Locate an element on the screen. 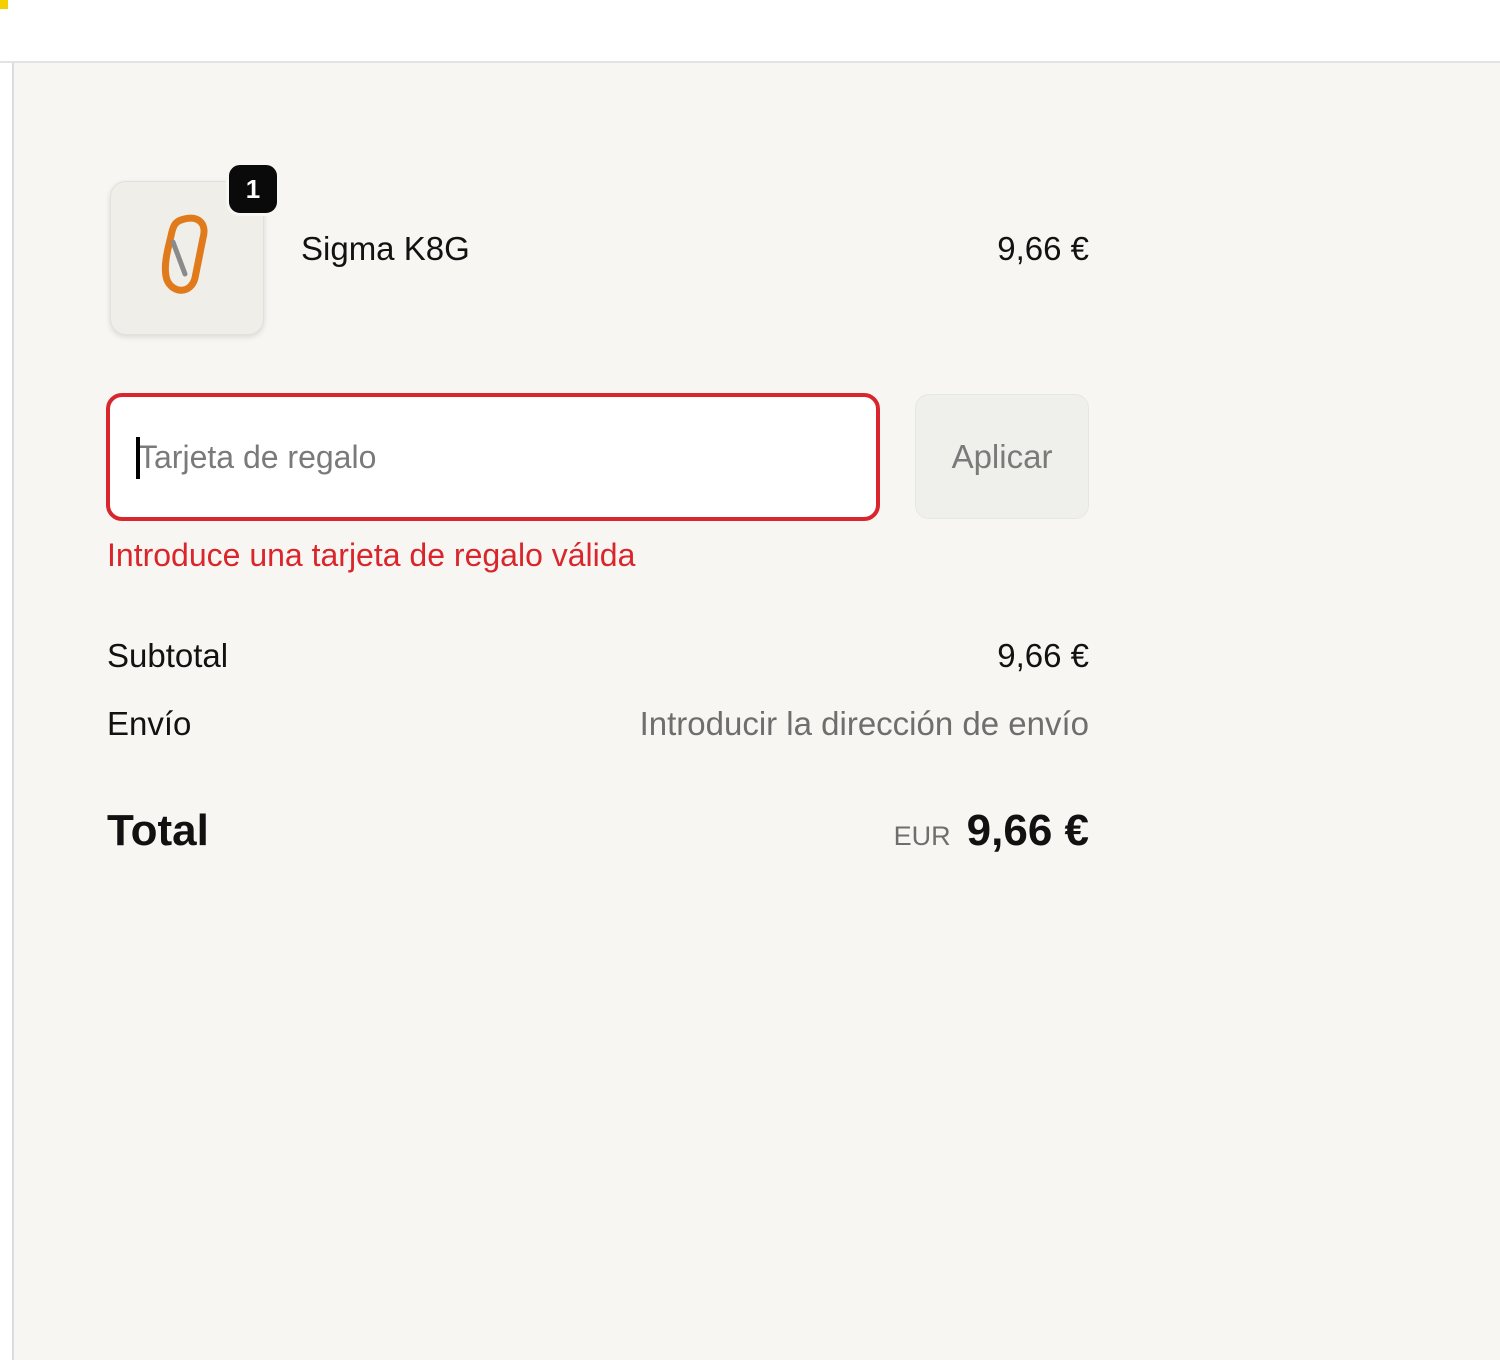 This screenshot has height=1360, width=1500. apply-gift-card-button: Aplicar is located at coordinates (1002, 456).